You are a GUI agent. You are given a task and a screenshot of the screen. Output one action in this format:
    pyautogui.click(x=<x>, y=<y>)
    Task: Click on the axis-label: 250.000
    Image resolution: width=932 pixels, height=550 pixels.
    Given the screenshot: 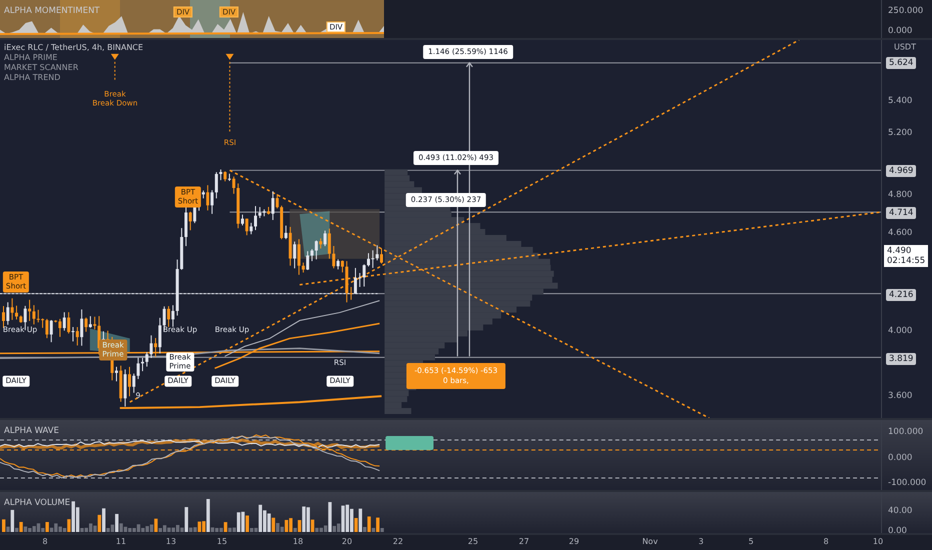 What is the action you would take?
    pyautogui.click(x=906, y=11)
    